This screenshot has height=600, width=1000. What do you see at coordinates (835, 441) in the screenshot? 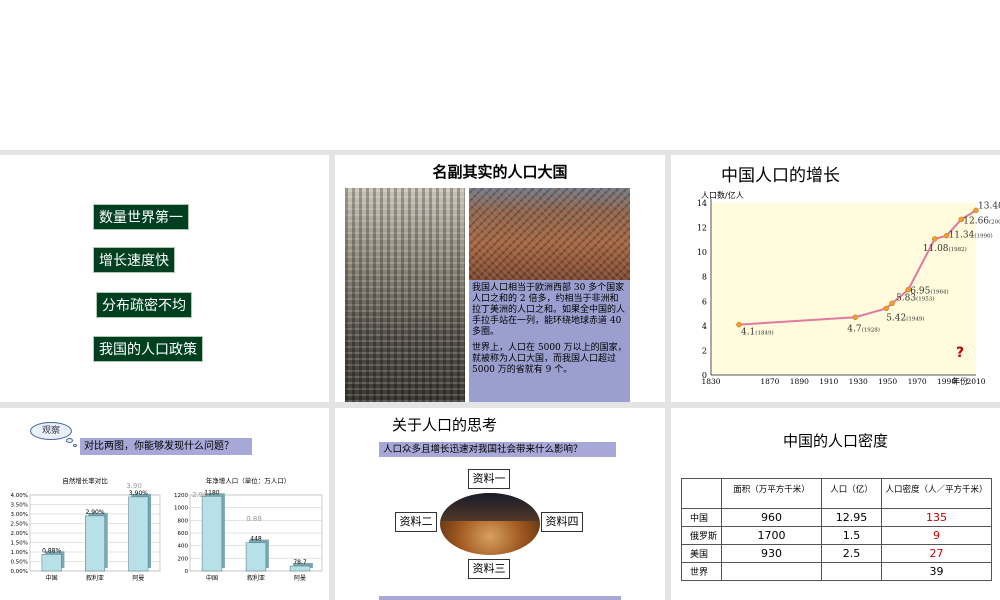
I see `slide-title: 中国的人口密度` at bounding box center [835, 441].